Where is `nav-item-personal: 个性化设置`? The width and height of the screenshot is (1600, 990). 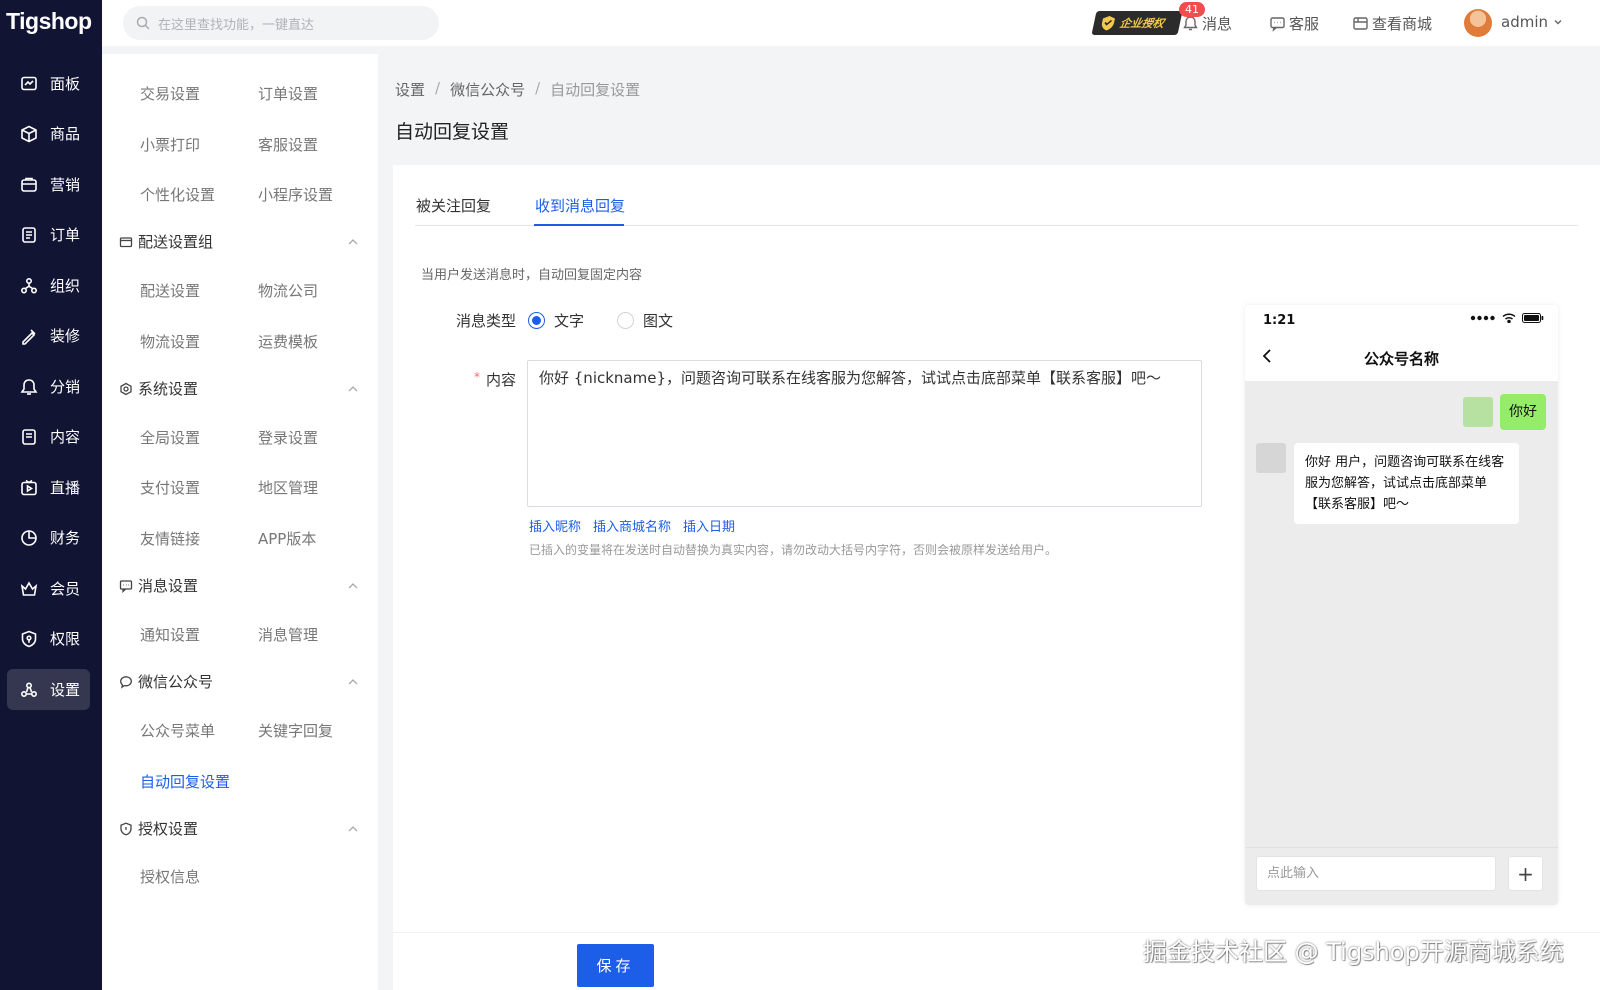
nav-item-personal: 个性化设置 is located at coordinates (177, 194).